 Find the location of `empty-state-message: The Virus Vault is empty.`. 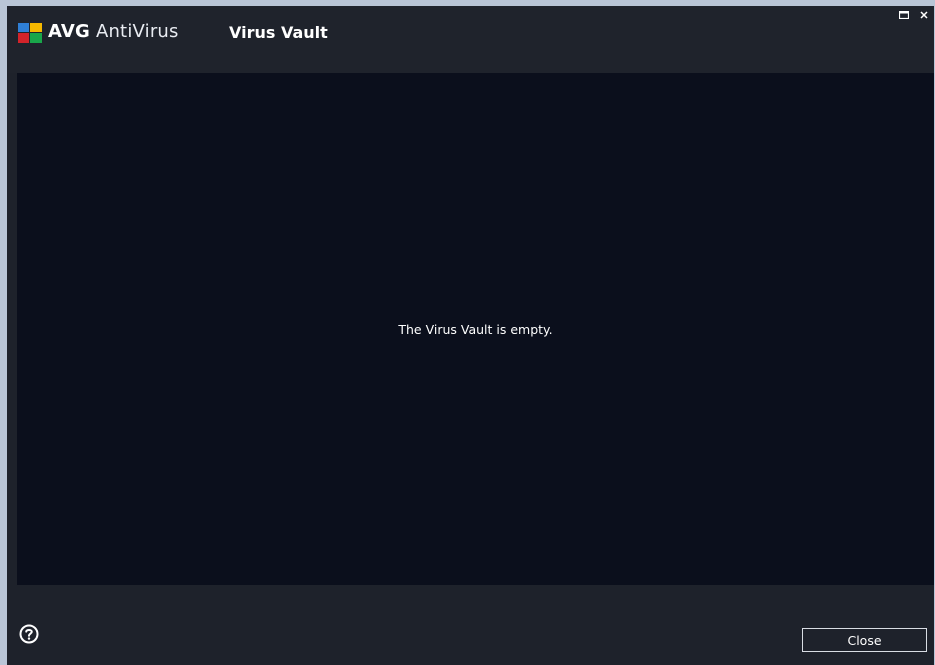

empty-state-message: The Virus Vault is empty. is located at coordinates (475, 329).